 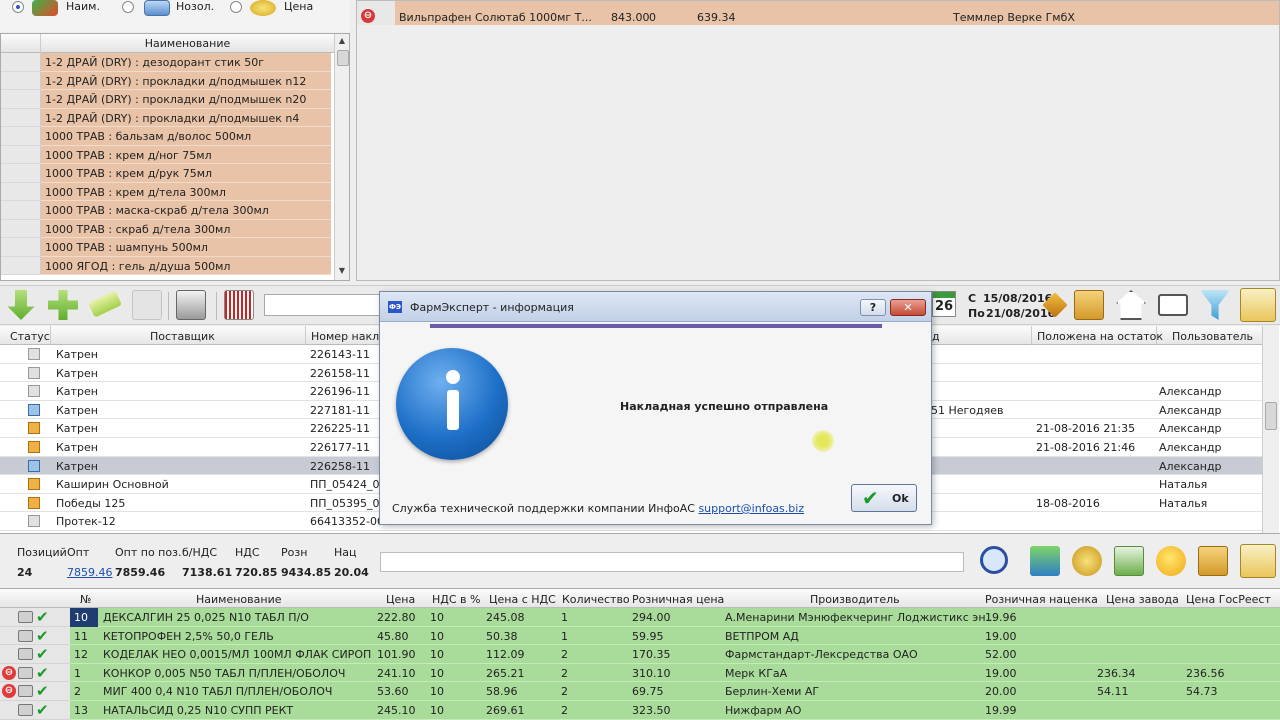 What do you see at coordinates (236, 7) in the screenshot?
I see `radio-price` at bounding box center [236, 7].